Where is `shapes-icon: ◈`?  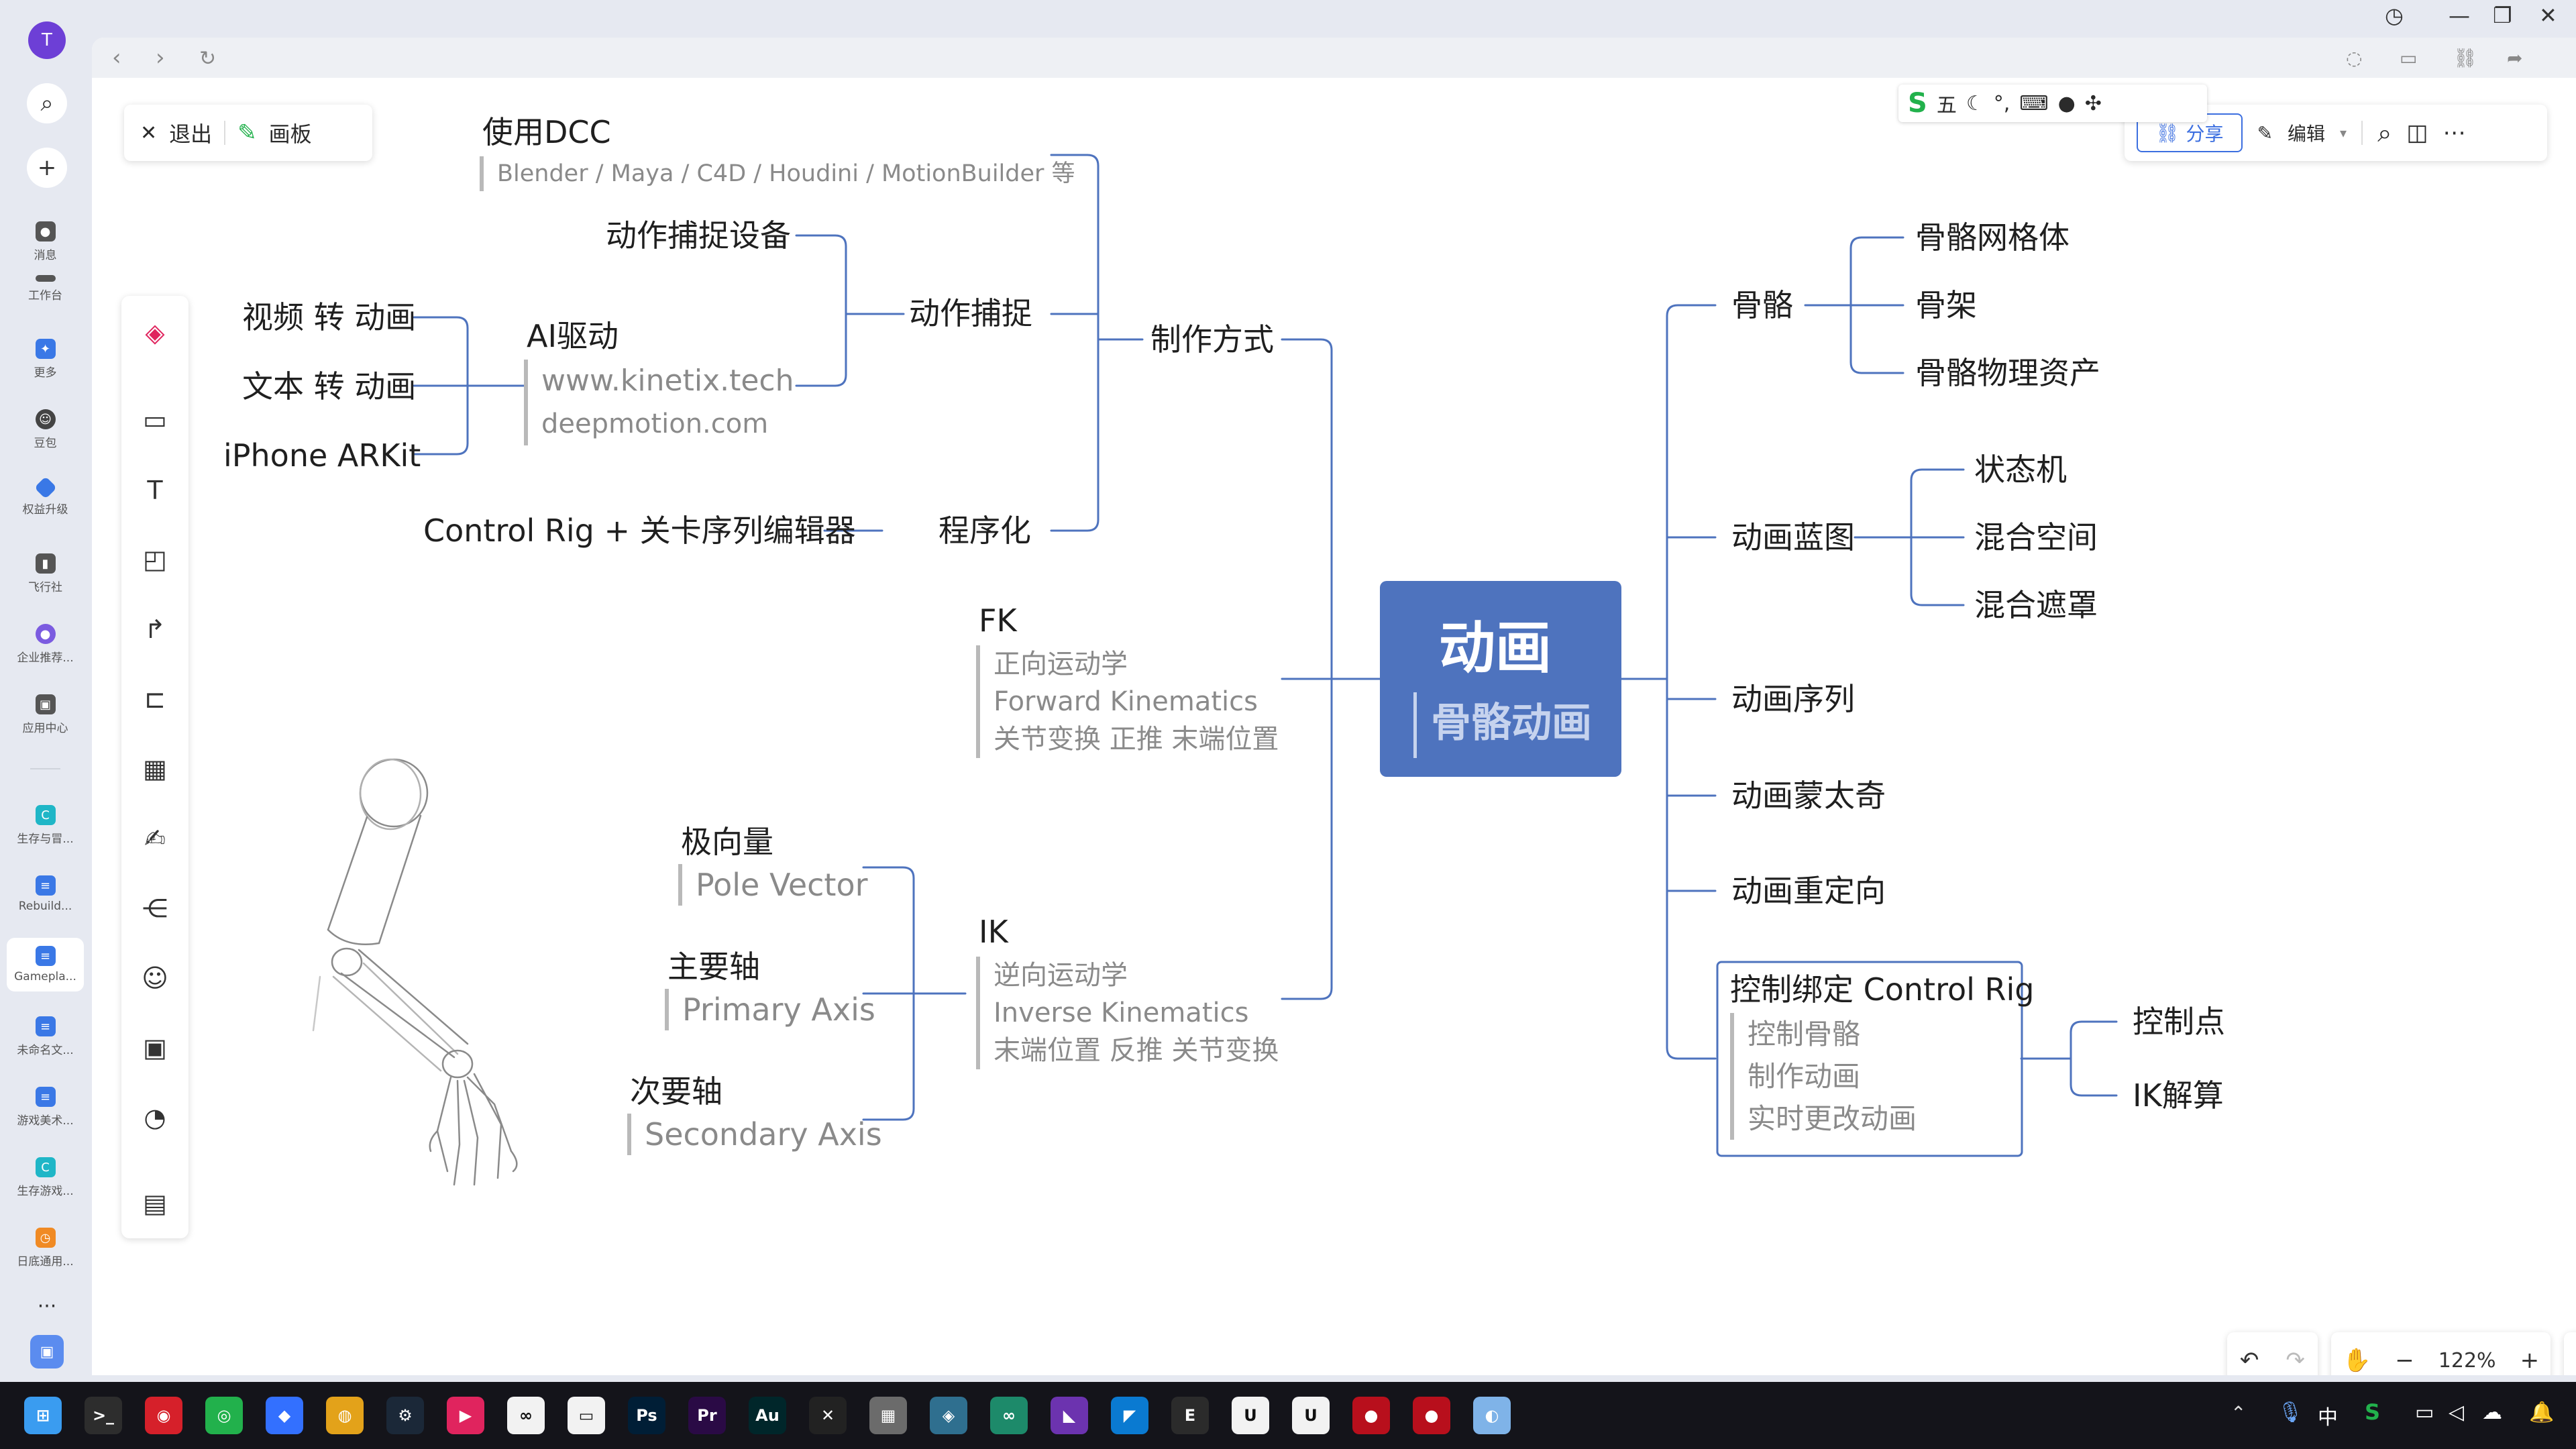 shapes-icon: ◈ is located at coordinates (155, 332).